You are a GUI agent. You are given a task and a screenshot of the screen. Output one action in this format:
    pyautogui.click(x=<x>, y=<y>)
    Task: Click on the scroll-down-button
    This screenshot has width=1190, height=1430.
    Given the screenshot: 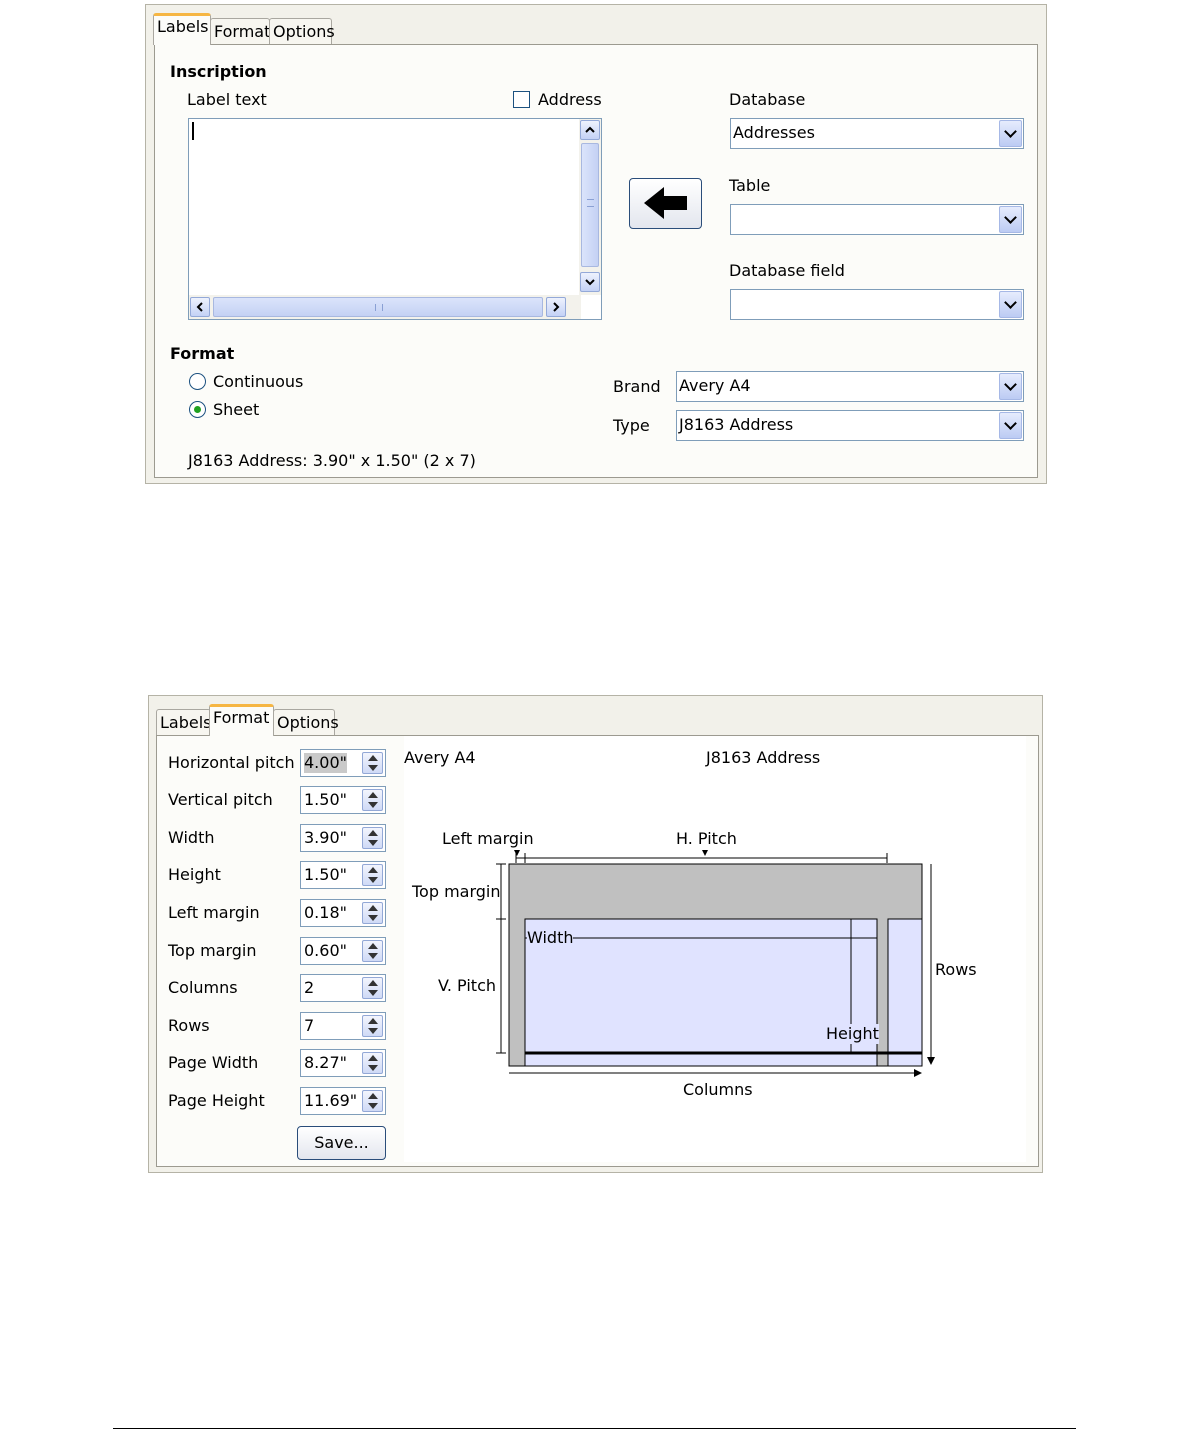 What is the action you would take?
    pyautogui.click(x=590, y=282)
    